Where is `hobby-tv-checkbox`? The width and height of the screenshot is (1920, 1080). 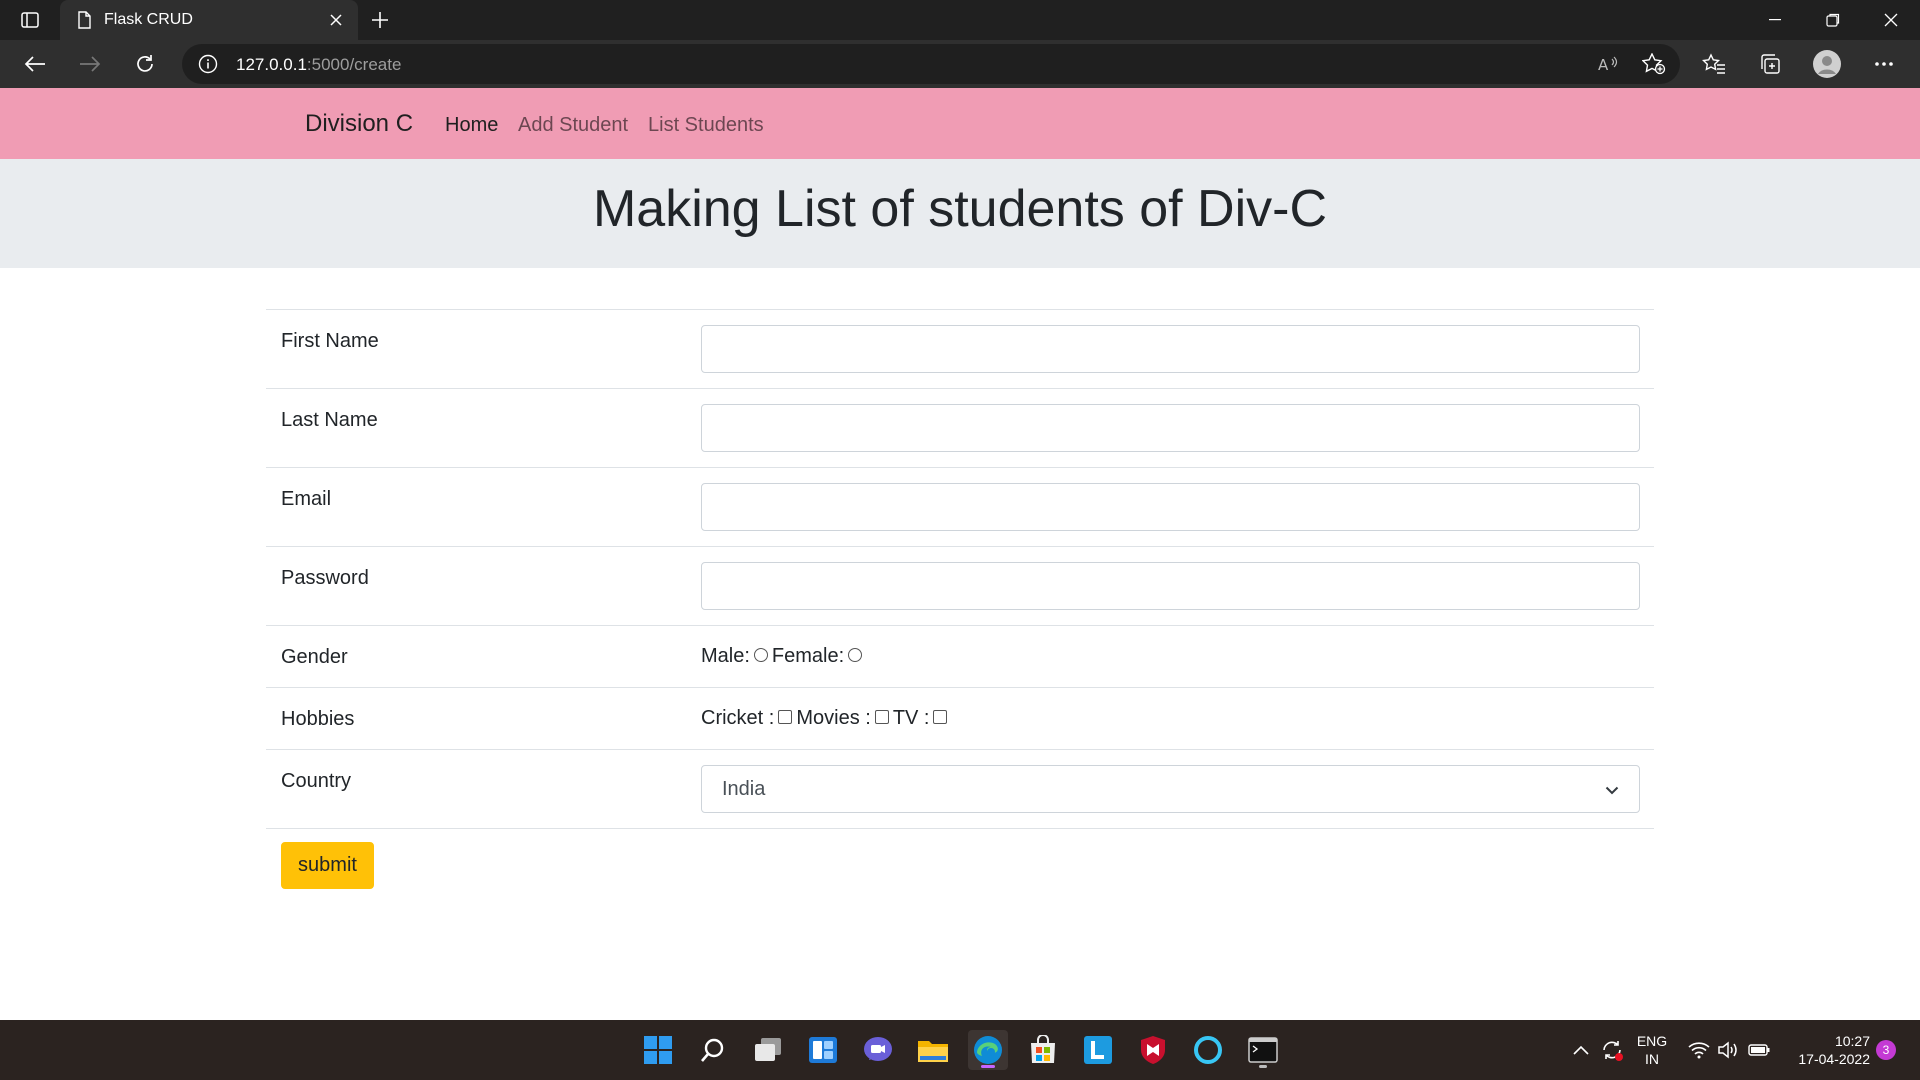 hobby-tv-checkbox is located at coordinates (940, 716).